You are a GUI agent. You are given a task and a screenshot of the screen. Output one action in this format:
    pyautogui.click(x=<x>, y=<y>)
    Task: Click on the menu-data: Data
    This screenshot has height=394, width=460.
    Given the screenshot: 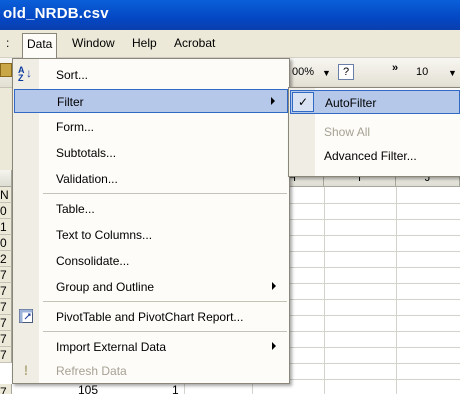 What is the action you would take?
    pyautogui.click(x=40, y=45)
    